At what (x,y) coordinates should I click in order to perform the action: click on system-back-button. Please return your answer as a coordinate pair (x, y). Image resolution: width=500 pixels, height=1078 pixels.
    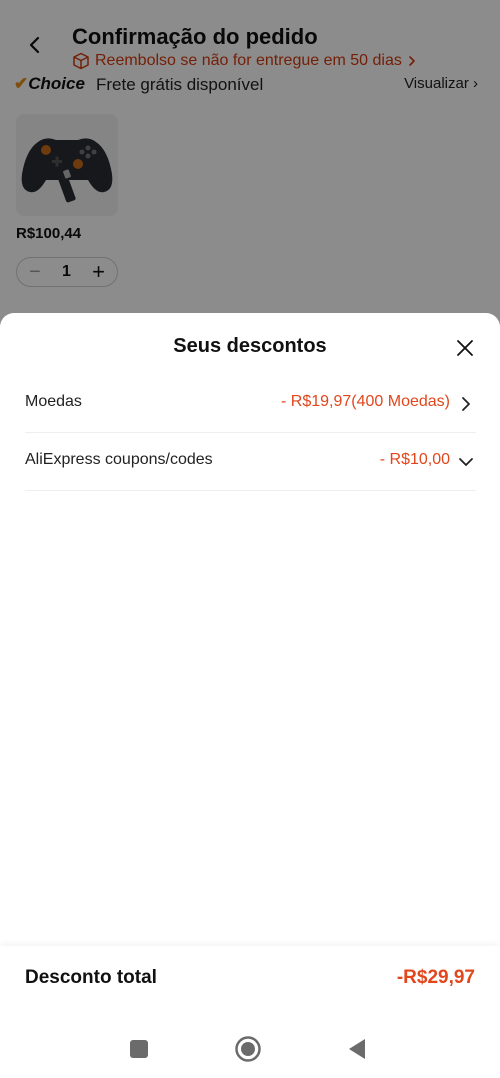
    Looking at the image, I should click on (357, 1049).